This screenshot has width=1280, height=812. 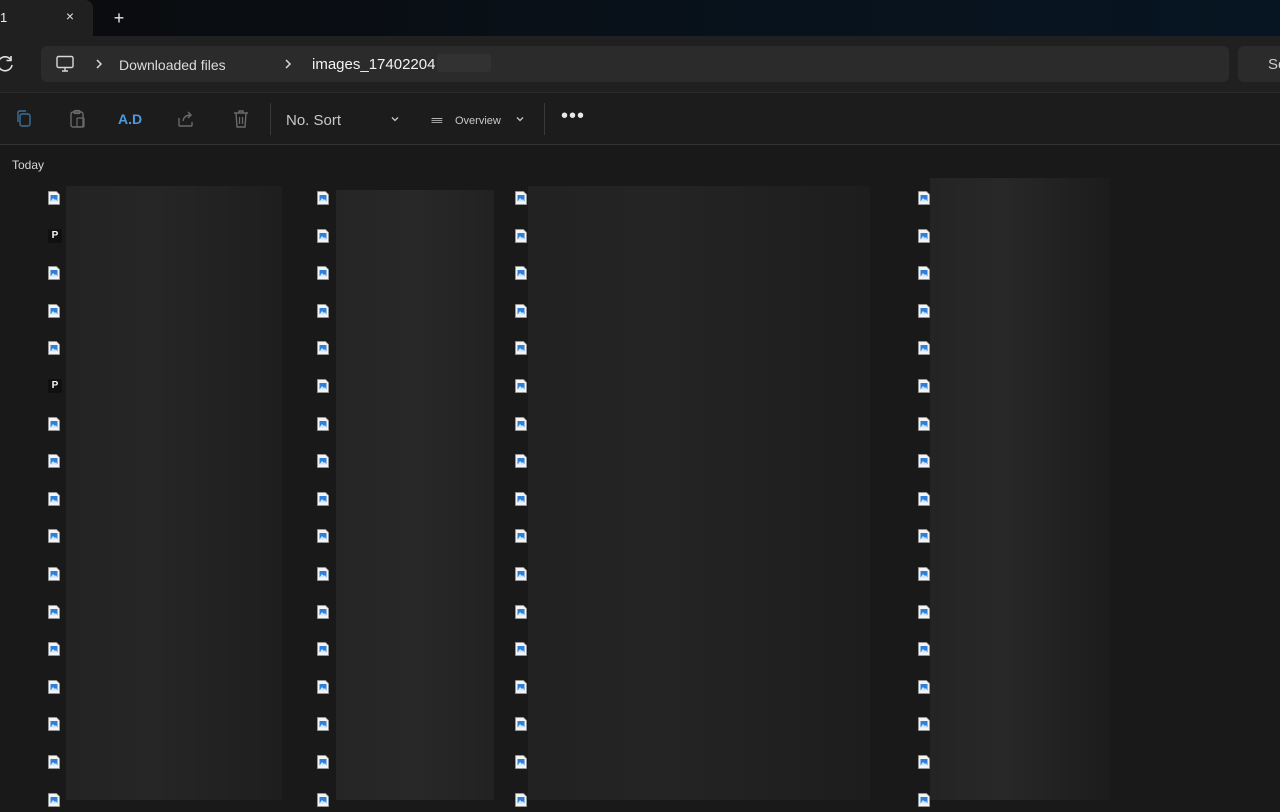 I want to click on toolbar-divider, so click(x=270, y=119).